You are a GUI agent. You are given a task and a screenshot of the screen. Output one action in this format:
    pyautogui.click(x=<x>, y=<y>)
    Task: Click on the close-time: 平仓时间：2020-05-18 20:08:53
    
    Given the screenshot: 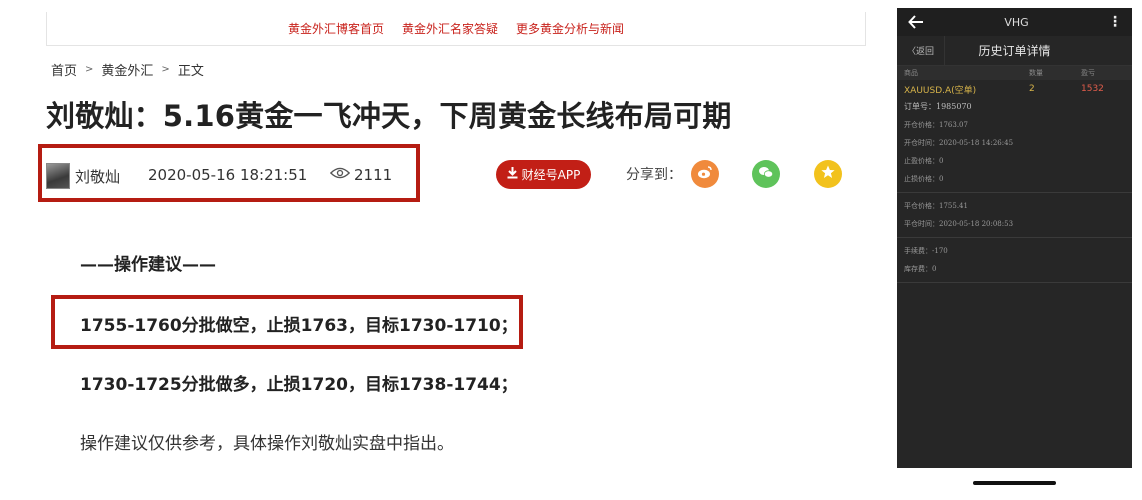 What is the action you would take?
    pyautogui.click(x=959, y=224)
    